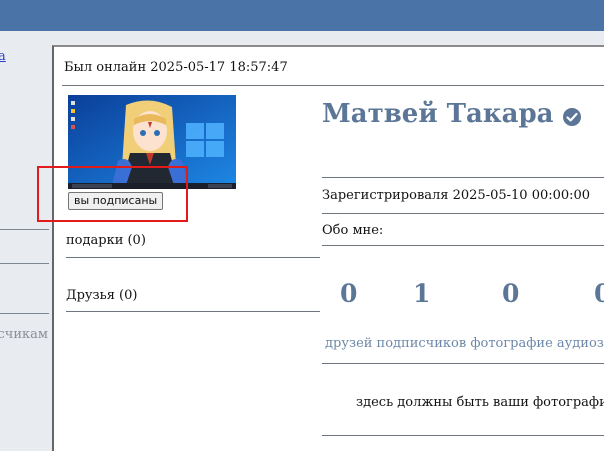 The height and width of the screenshot is (451, 604). Describe the element at coordinates (572, 115) in the screenshot. I see `verified-badge-icon` at that location.